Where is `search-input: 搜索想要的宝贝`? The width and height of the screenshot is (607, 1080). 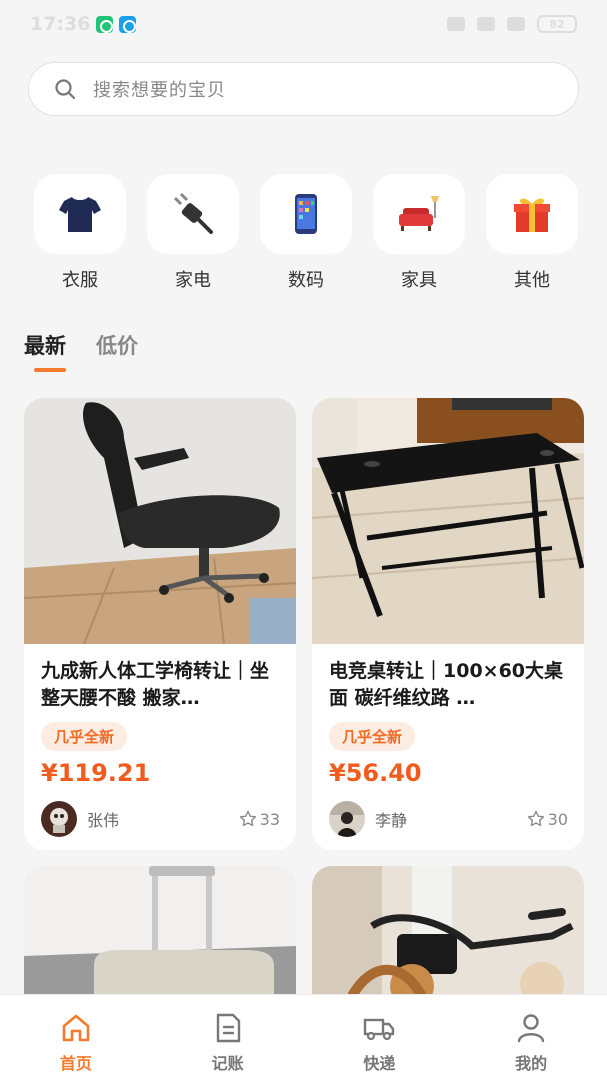 search-input: 搜索想要的宝贝 is located at coordinates (303, 89).